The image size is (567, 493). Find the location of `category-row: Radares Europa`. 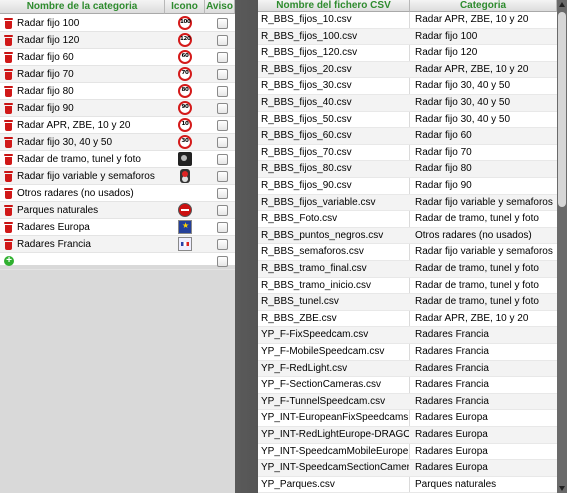

category-row: Radares Europa is located at coordinates (117, 227).